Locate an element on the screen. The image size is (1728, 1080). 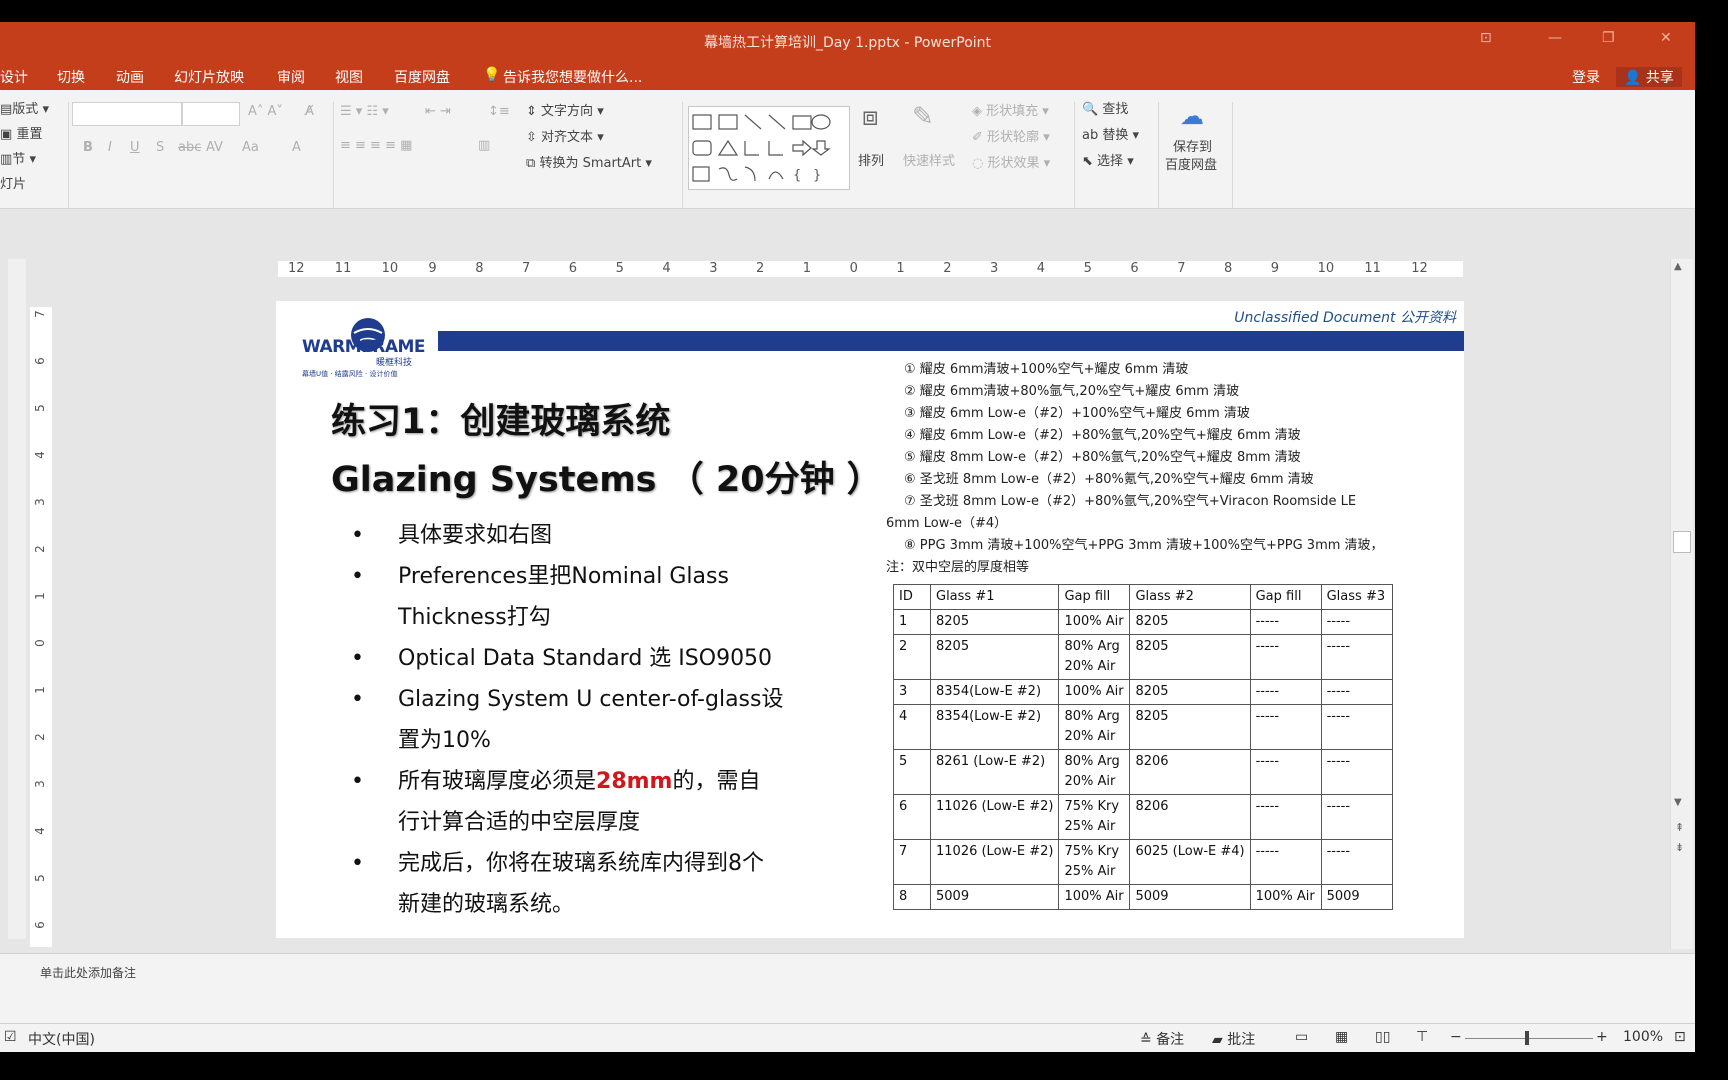
shape-effects-label: 形状效果 is located at coordinates (1013, 163).